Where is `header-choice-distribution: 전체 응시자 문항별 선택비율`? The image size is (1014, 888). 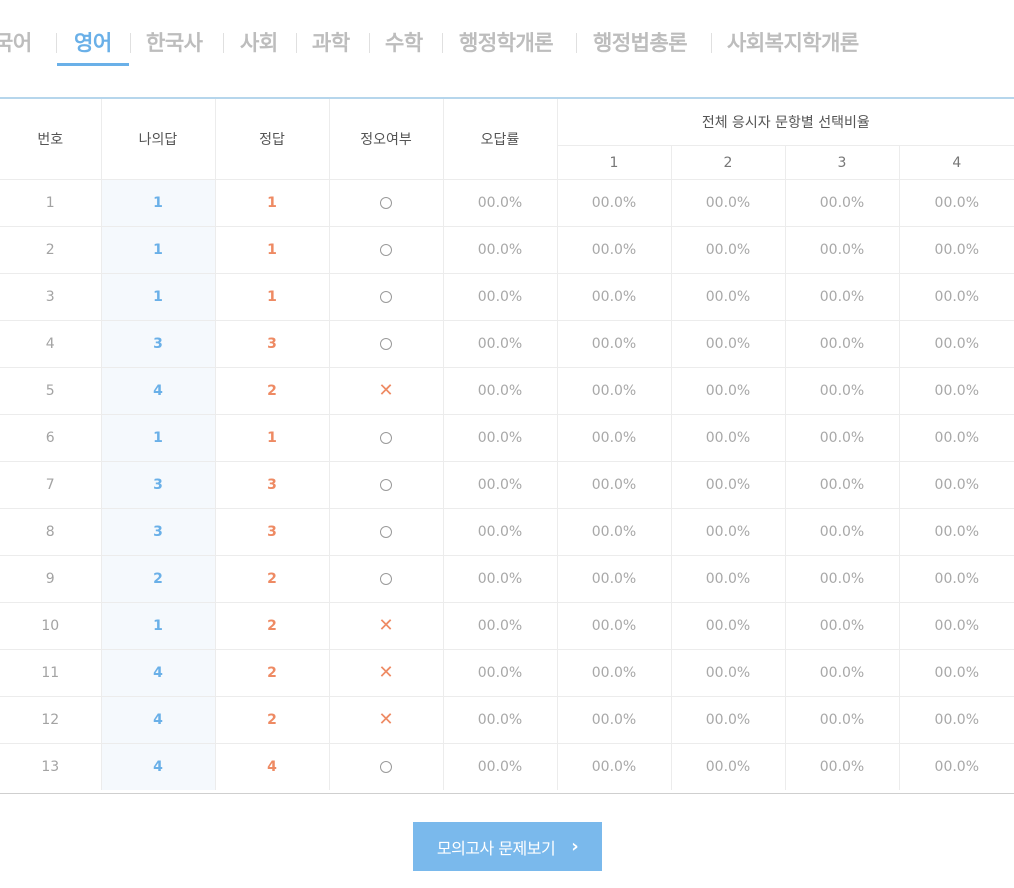
header-choice-distribution: 전체 응시자 문항별 선택비율 is located at coordinates (785, 122).